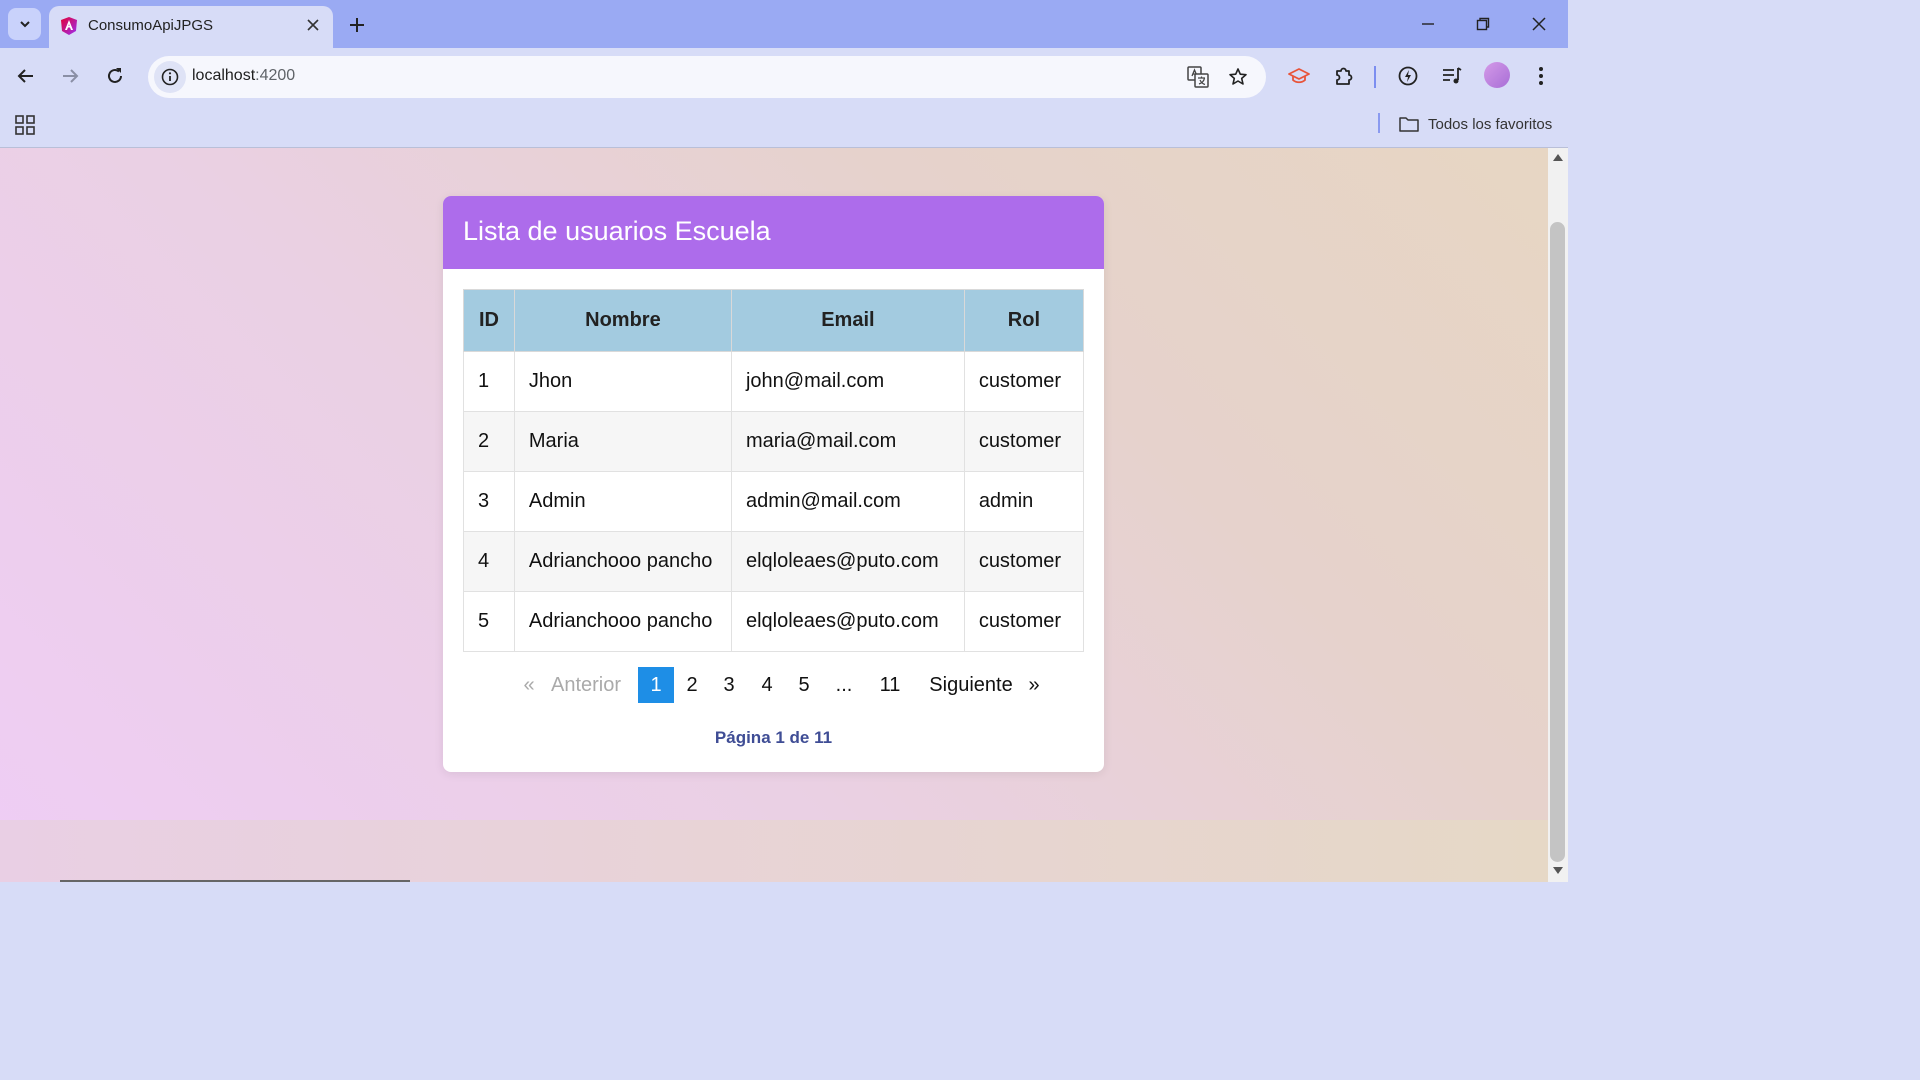 This screenshot has height=1080, width=1920. I want to click on cell-nombre: Admin, so click(622, 501).